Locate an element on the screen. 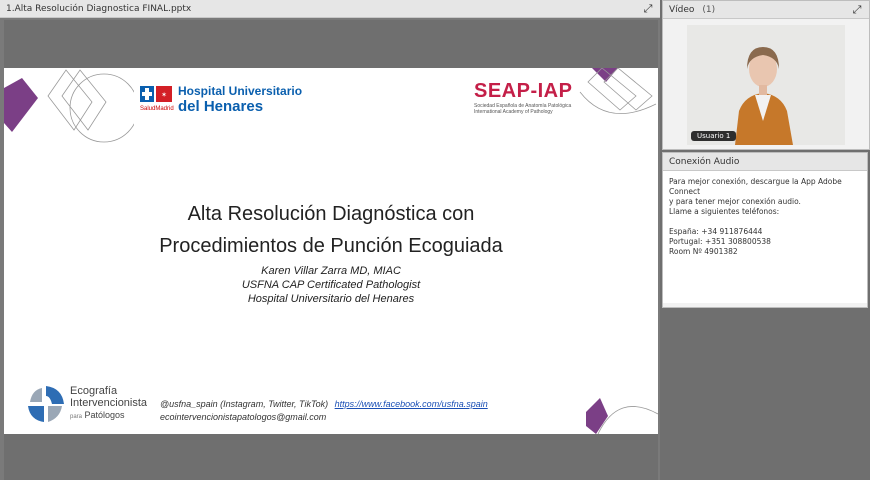  video-pod: Vídeo (1) ⤢ Usuario 1 is located at coordinates (766, 75).